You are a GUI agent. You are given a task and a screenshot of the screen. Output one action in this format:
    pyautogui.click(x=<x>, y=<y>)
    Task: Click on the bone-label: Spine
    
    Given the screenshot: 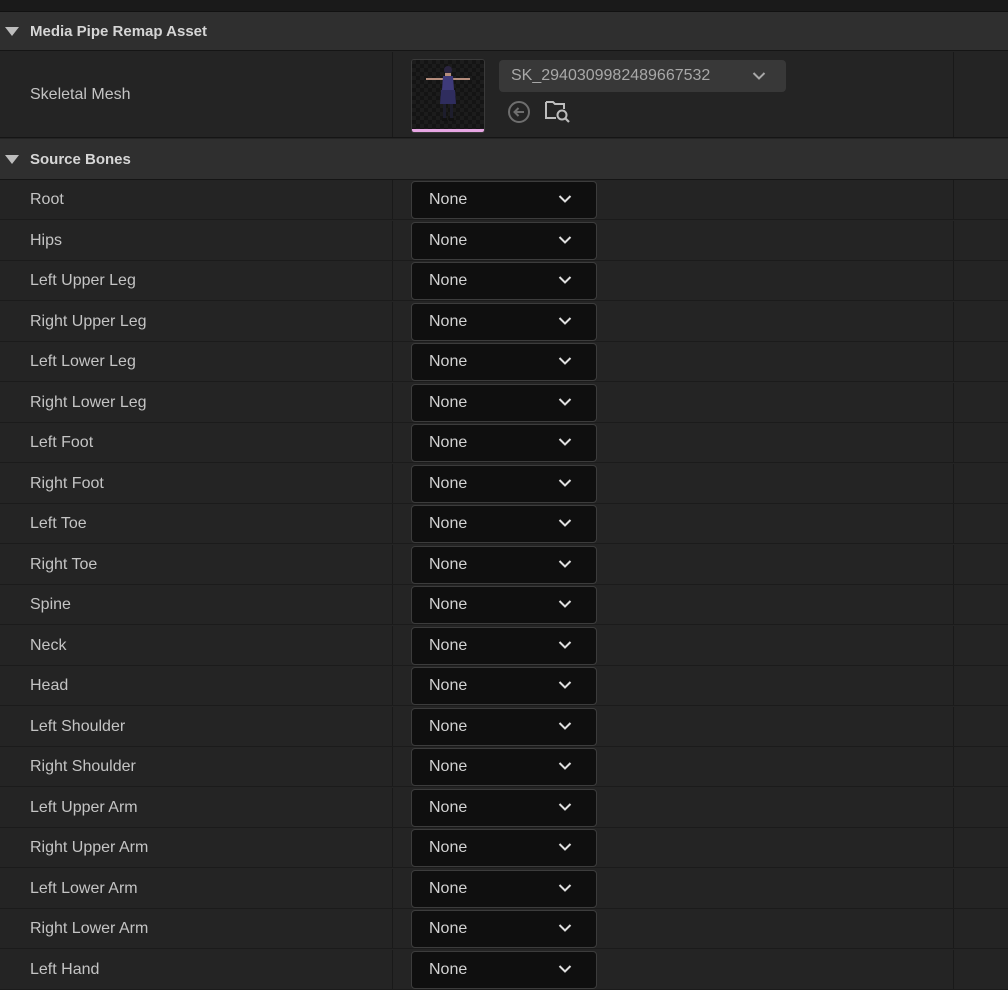 What is the action you would take?
    pyautogui.click(x=50, y=604)
    